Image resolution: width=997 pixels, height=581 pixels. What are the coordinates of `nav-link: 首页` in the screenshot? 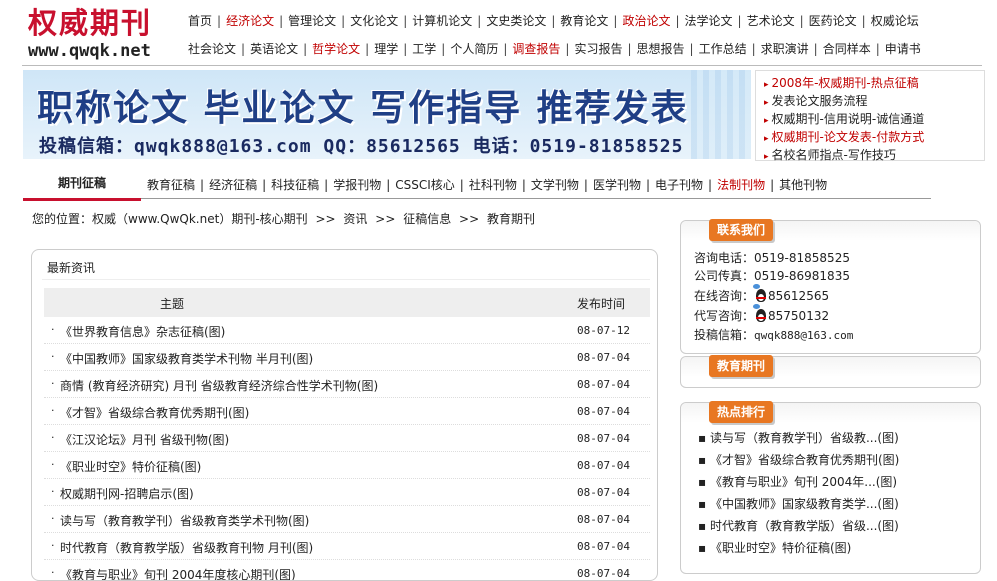 It's located at (200, 21).